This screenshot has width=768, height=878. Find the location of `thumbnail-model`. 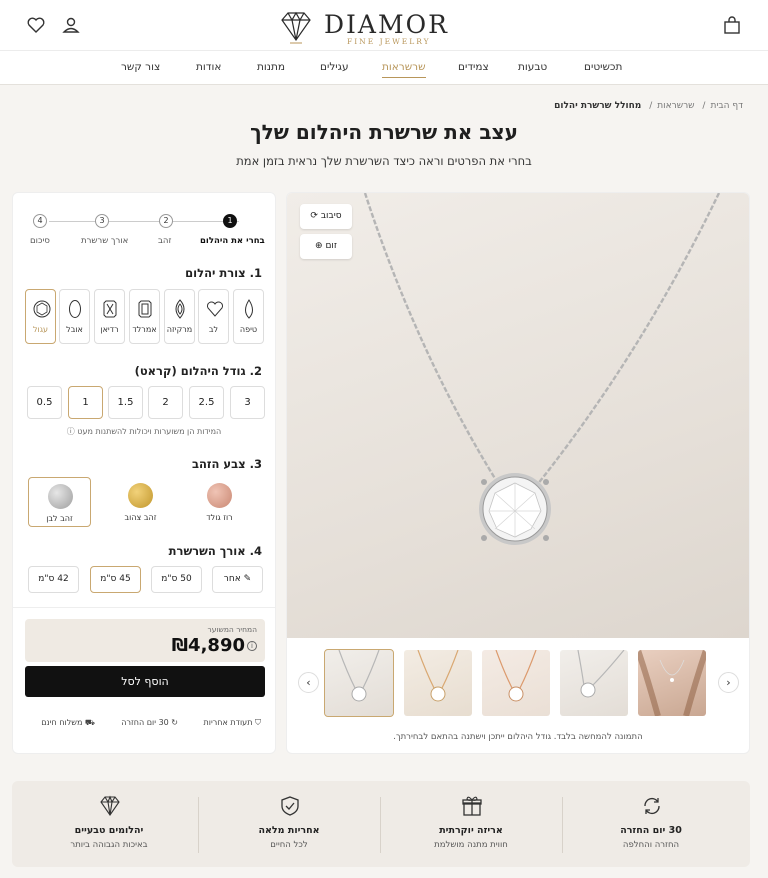

thumbnail-model is located at coordinates (672, 683).